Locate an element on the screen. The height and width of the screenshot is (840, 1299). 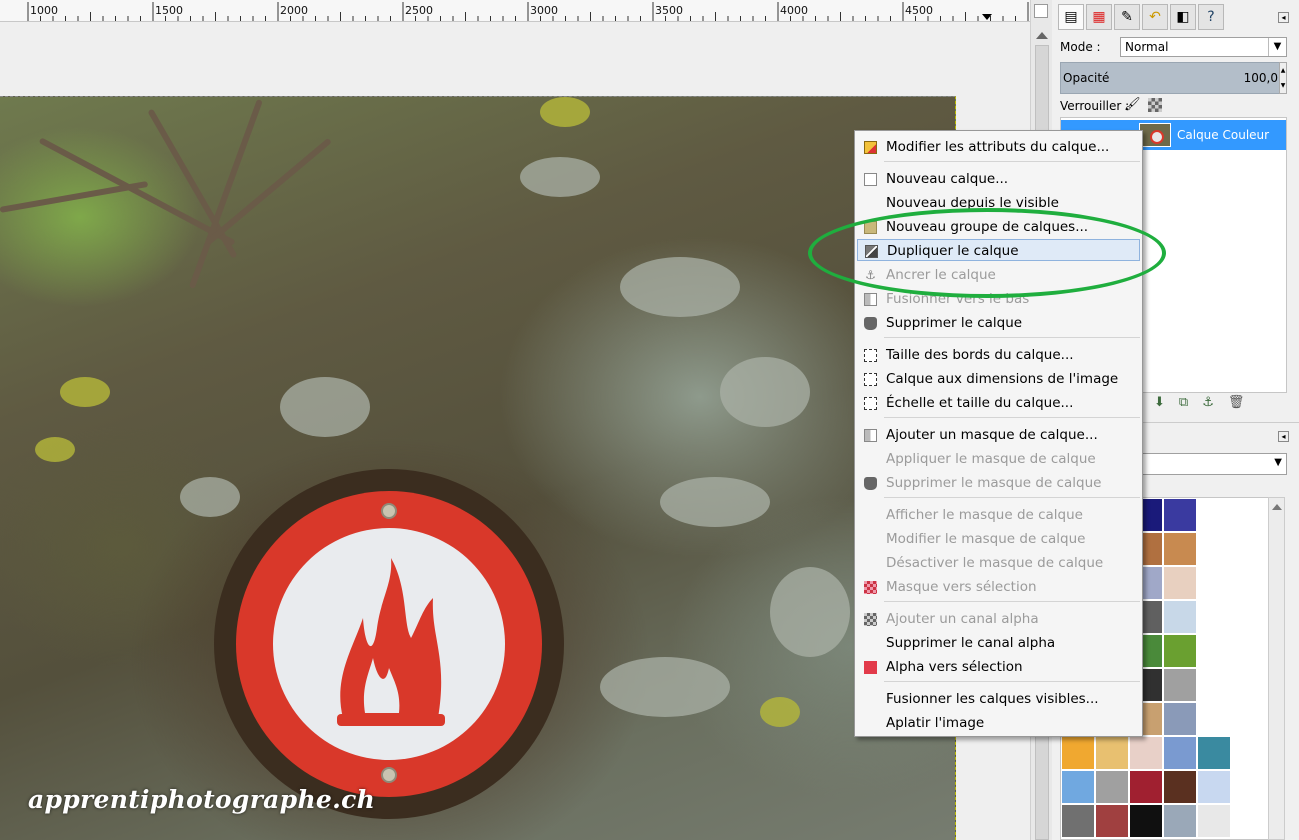
gradient-tab-icon: ◧ is located at coordinates (1183, 17).